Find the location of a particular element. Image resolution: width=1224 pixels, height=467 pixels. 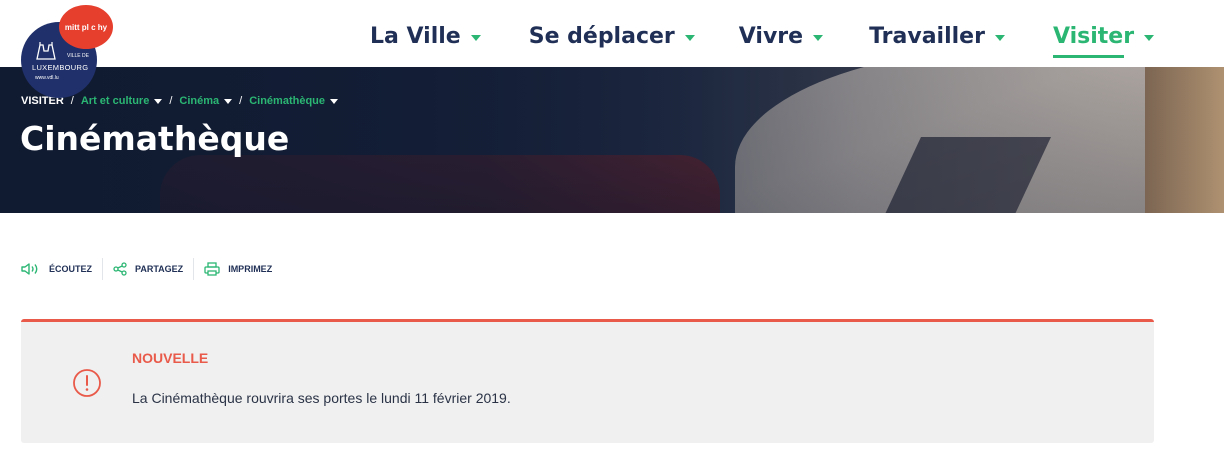

castle-icon is located at coordinates (46, 51).